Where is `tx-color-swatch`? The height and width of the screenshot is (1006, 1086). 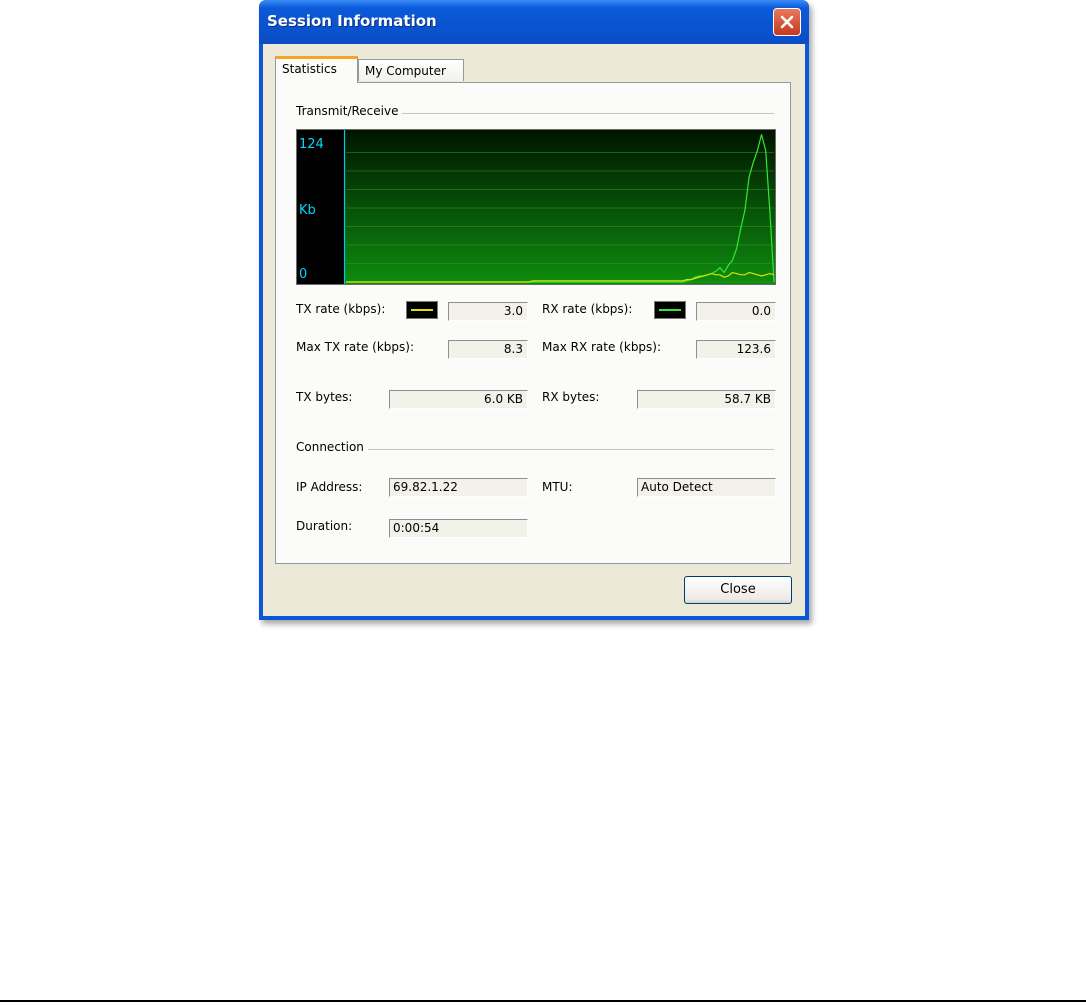
tx-color-swatch is located at coordinates (422, 310).